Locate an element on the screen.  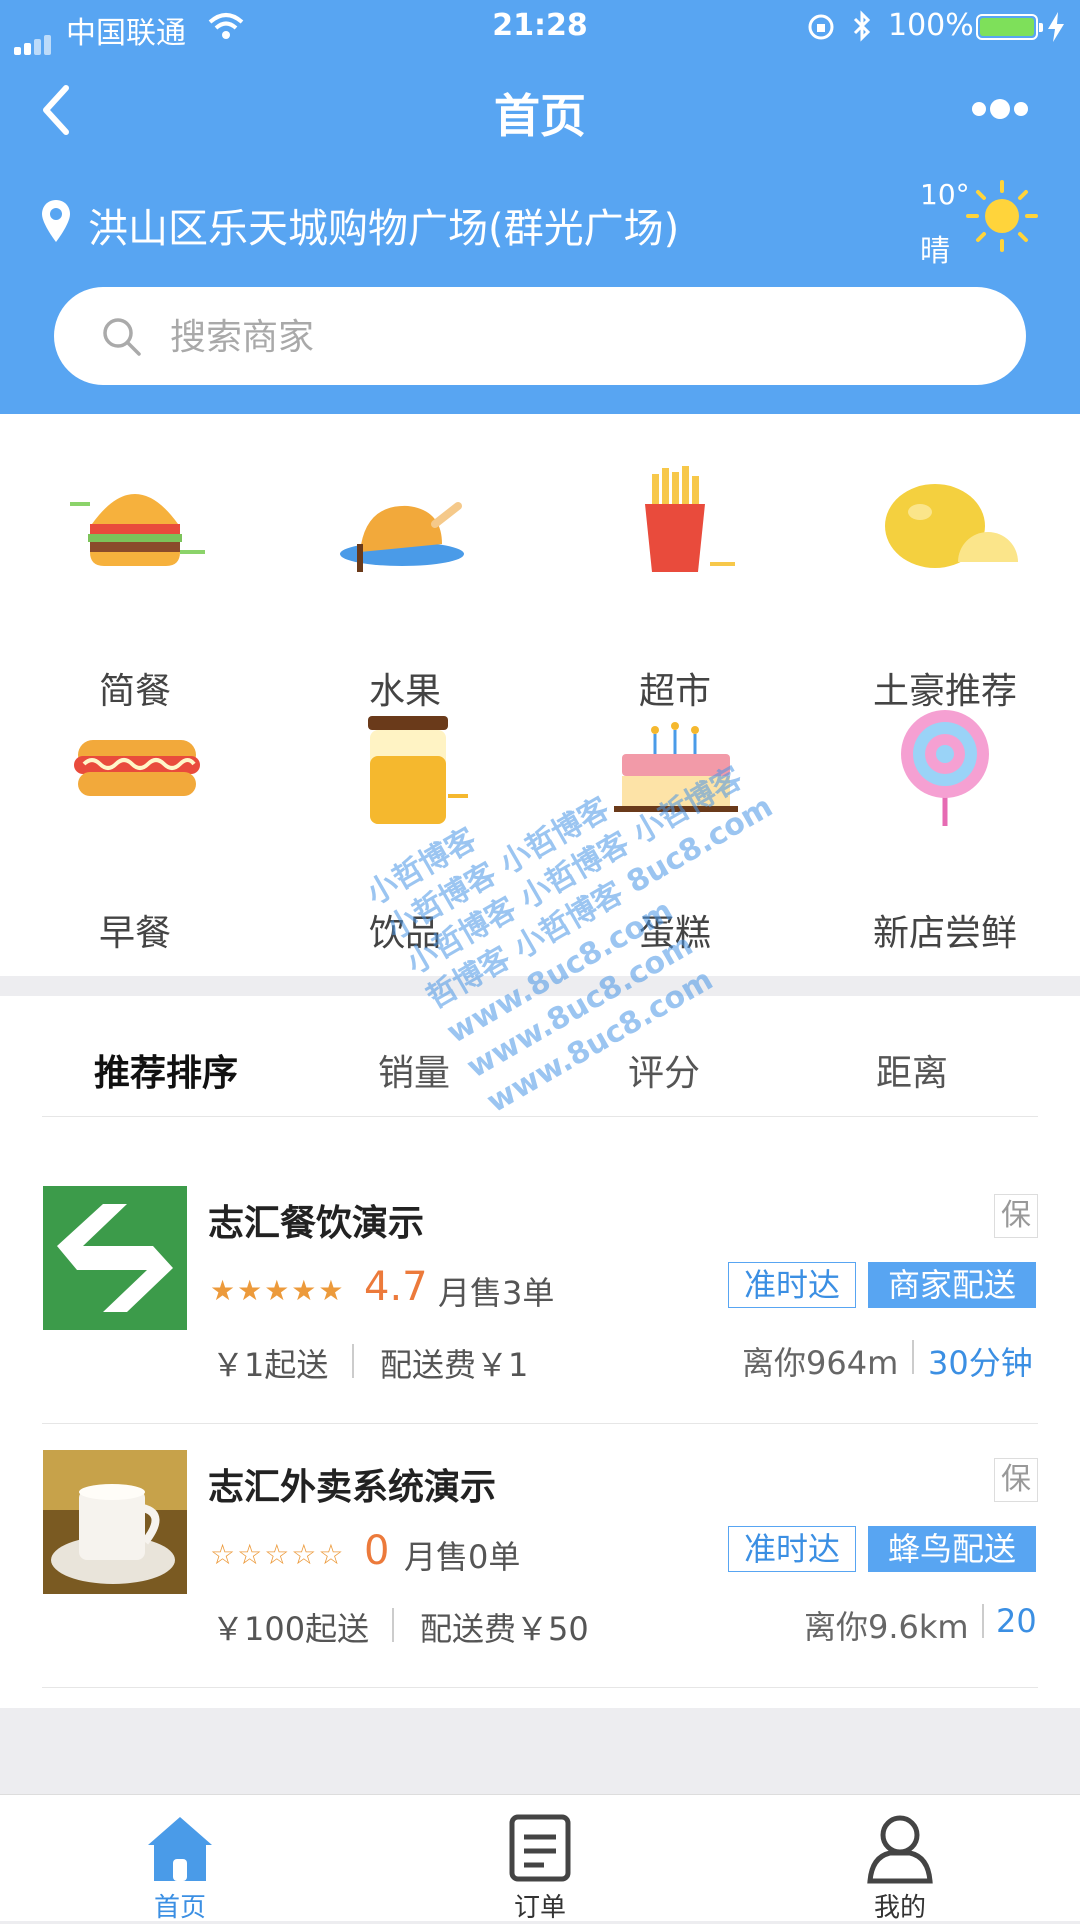
tab-label: 首页 is located at coordinates (179, 1908).